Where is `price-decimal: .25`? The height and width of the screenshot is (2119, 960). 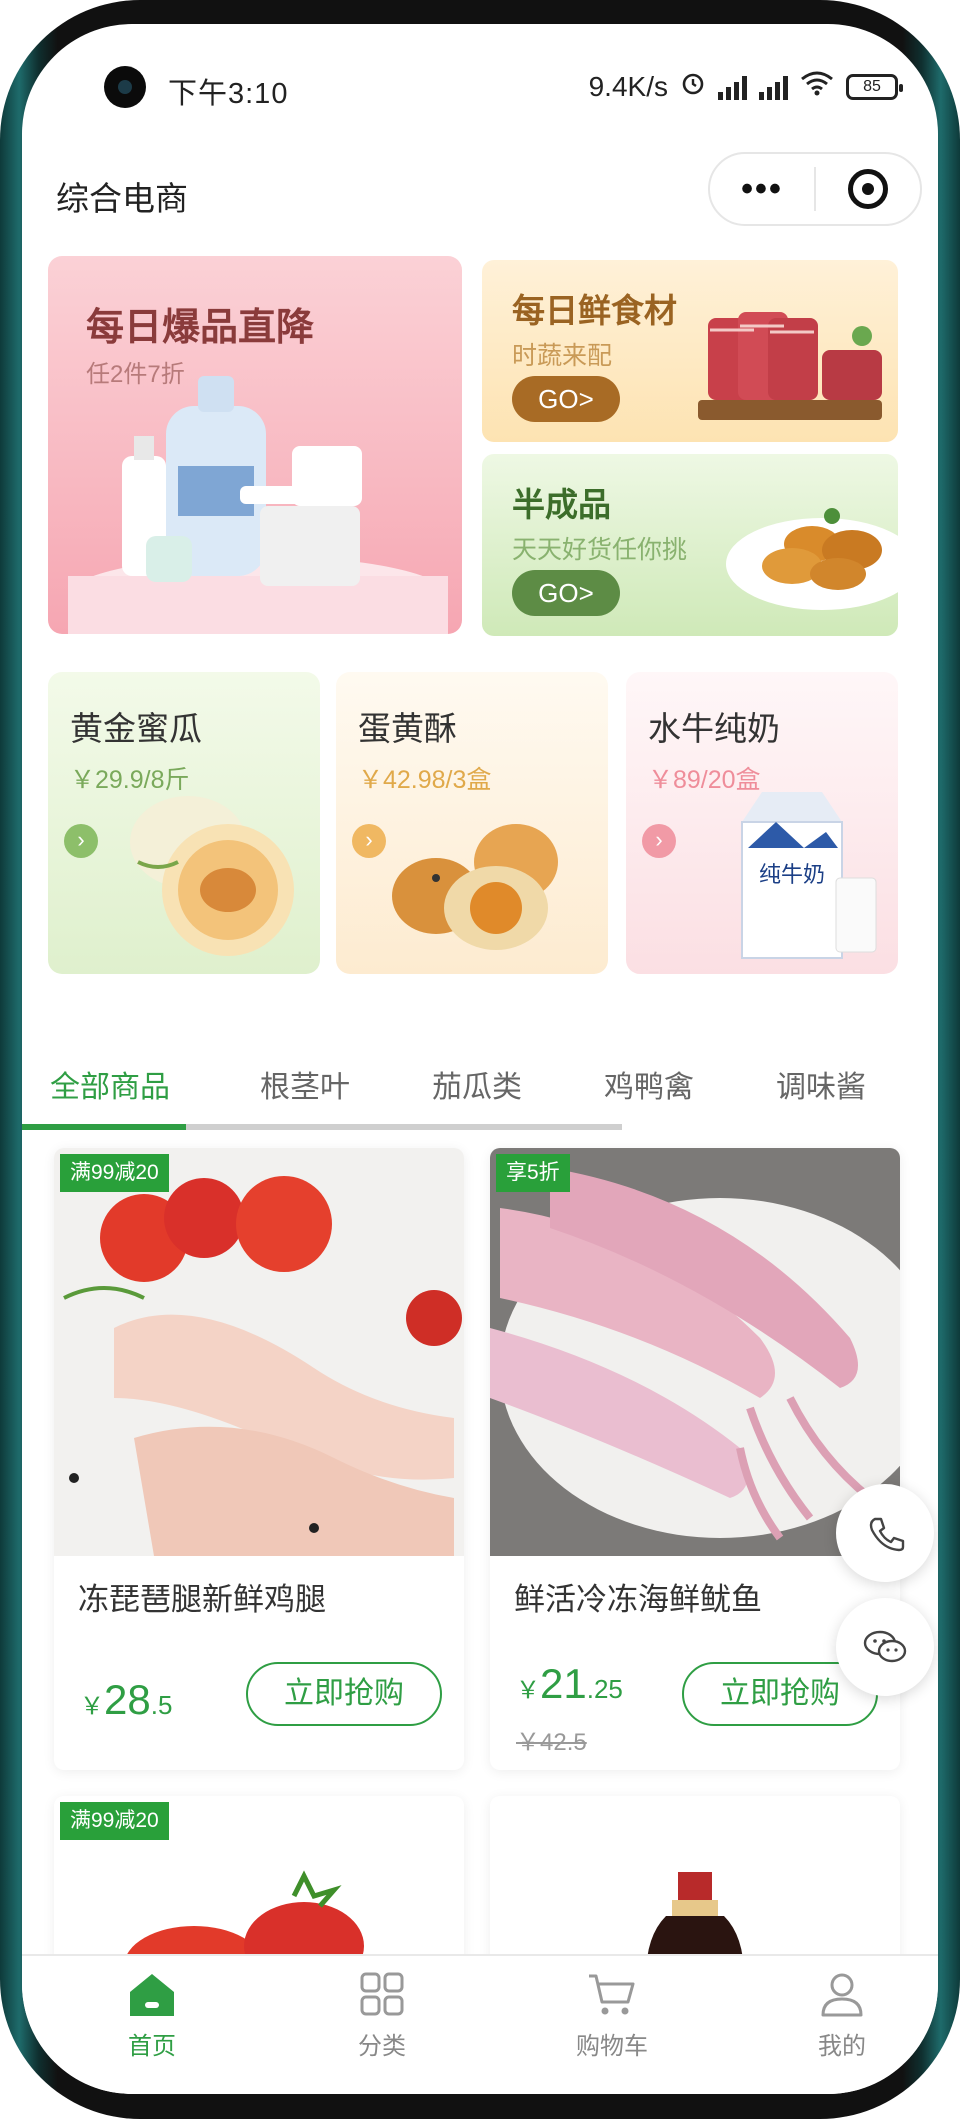
price-decimal: .25 is located at coordinates (604, 1689).